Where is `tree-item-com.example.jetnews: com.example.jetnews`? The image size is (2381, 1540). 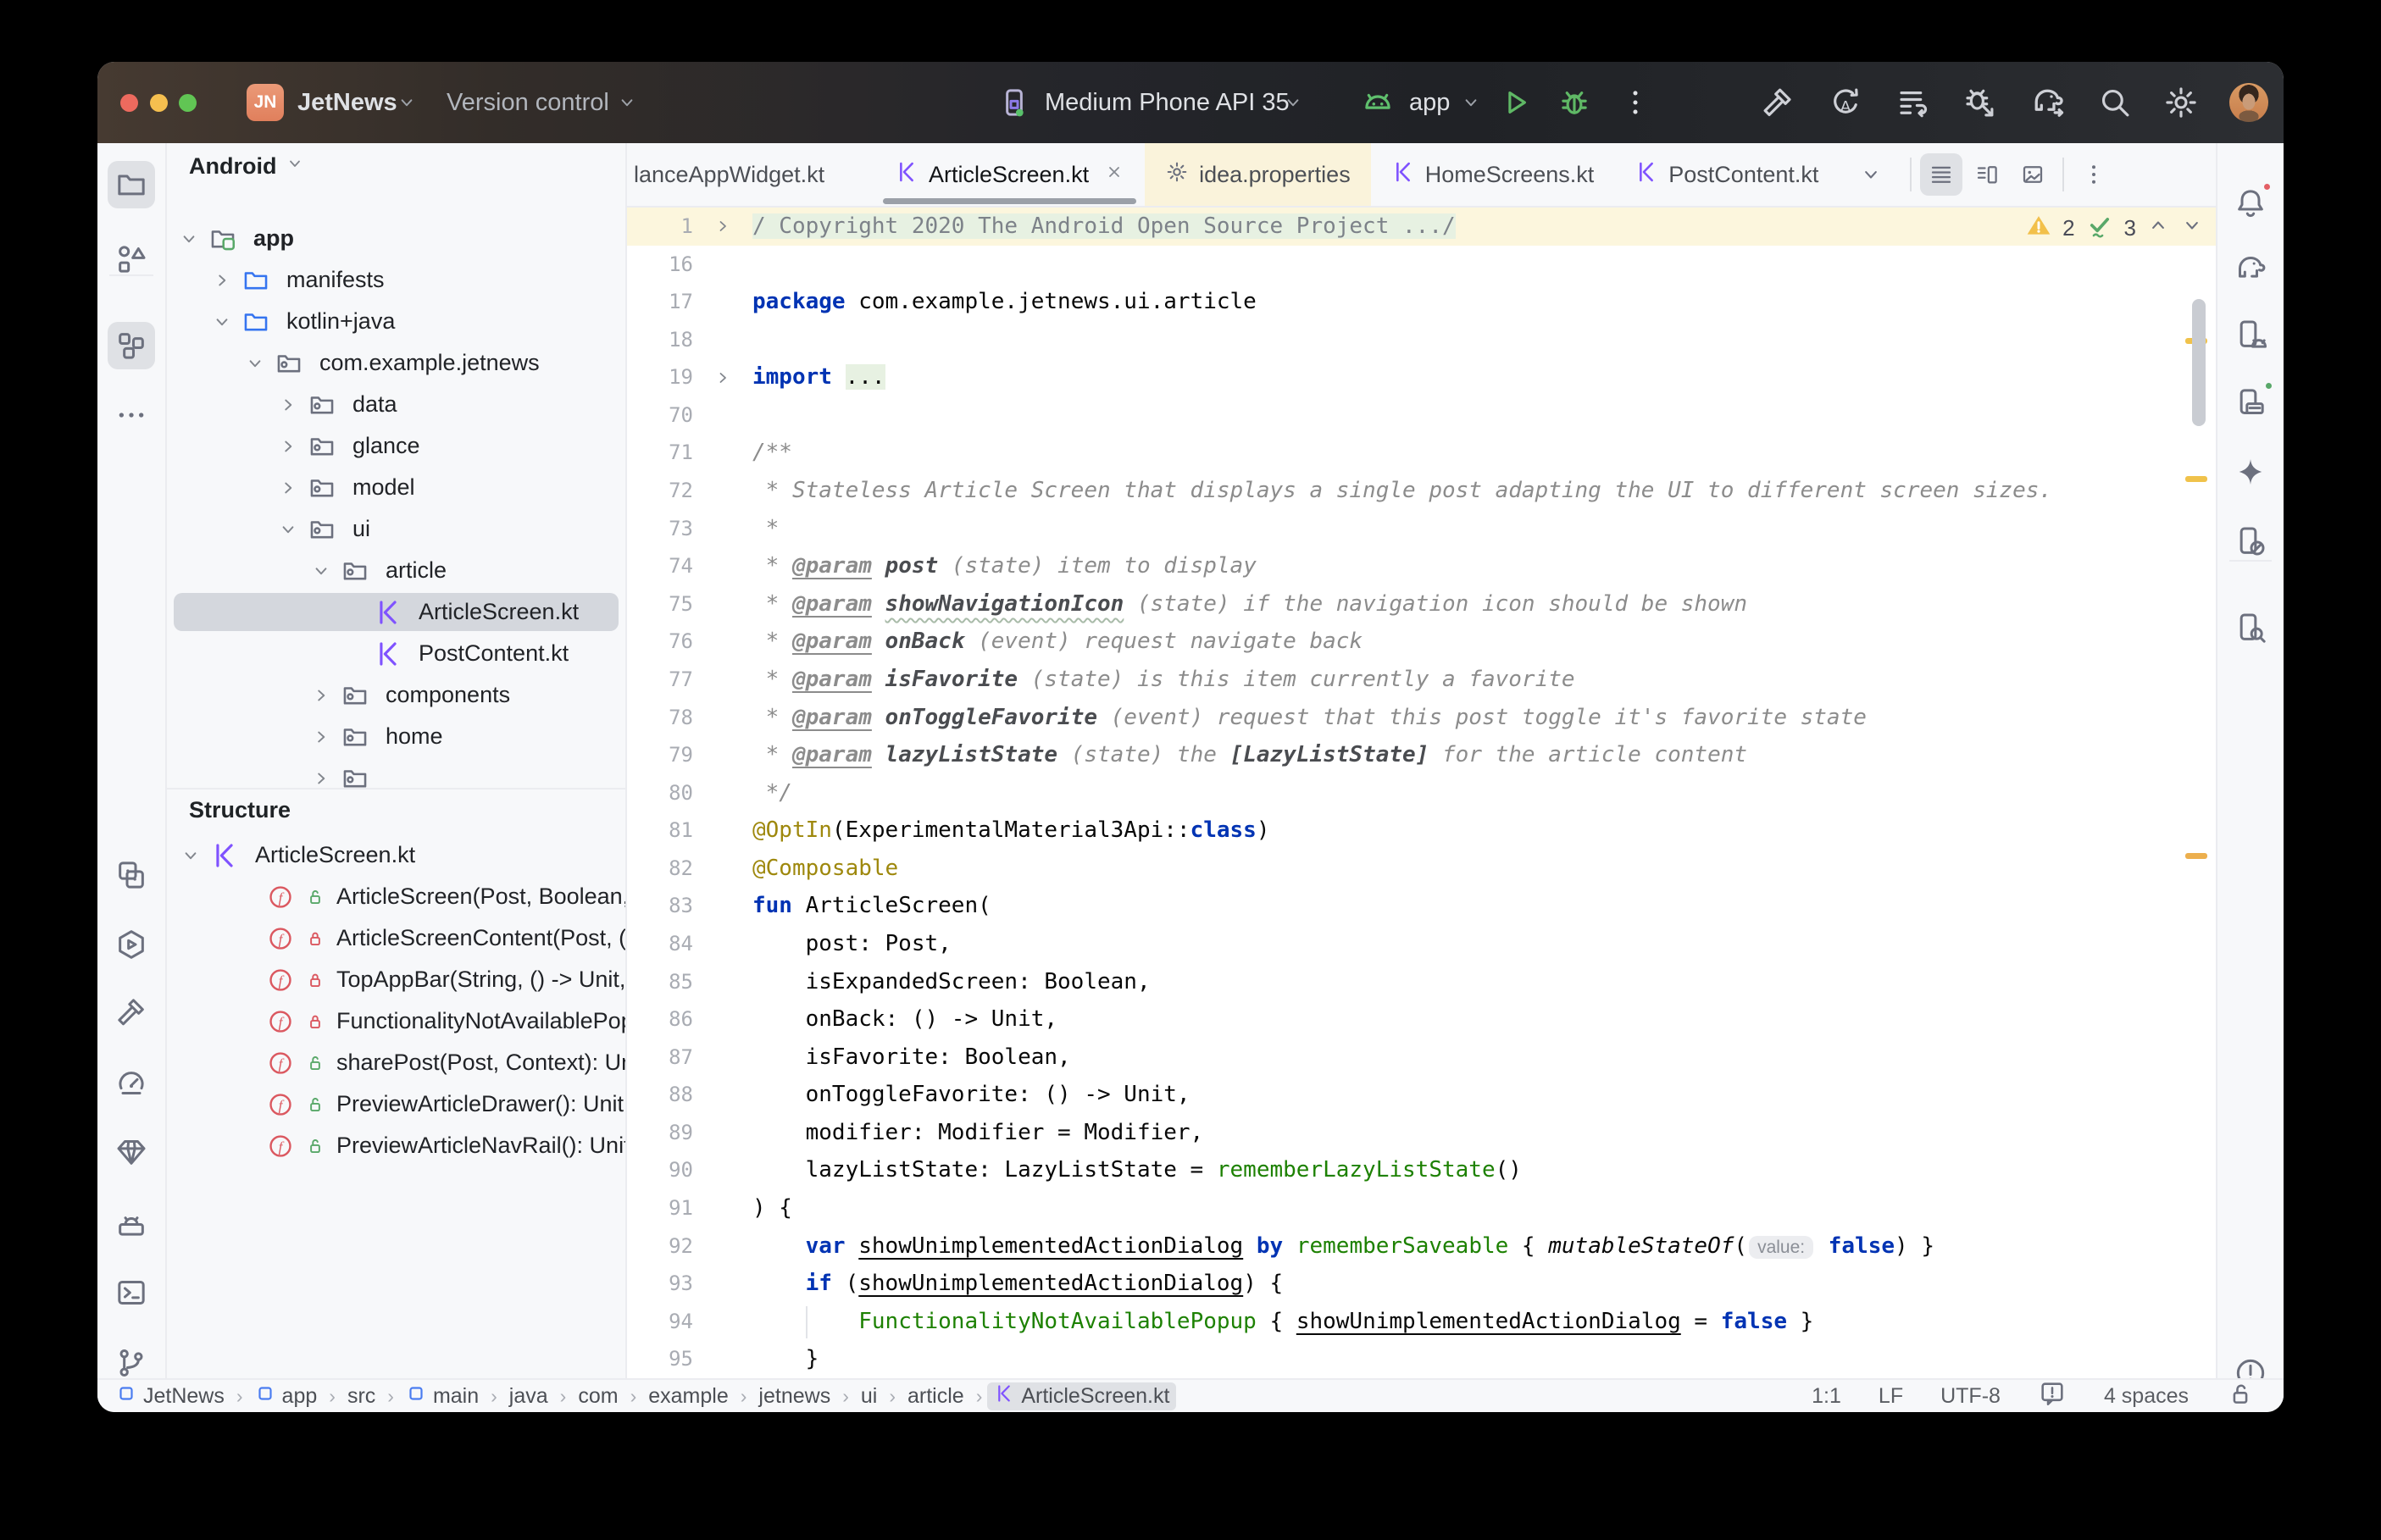 tree-item-com.example.jetnews: com.example.jetnews is located at coordinates (396, 363).